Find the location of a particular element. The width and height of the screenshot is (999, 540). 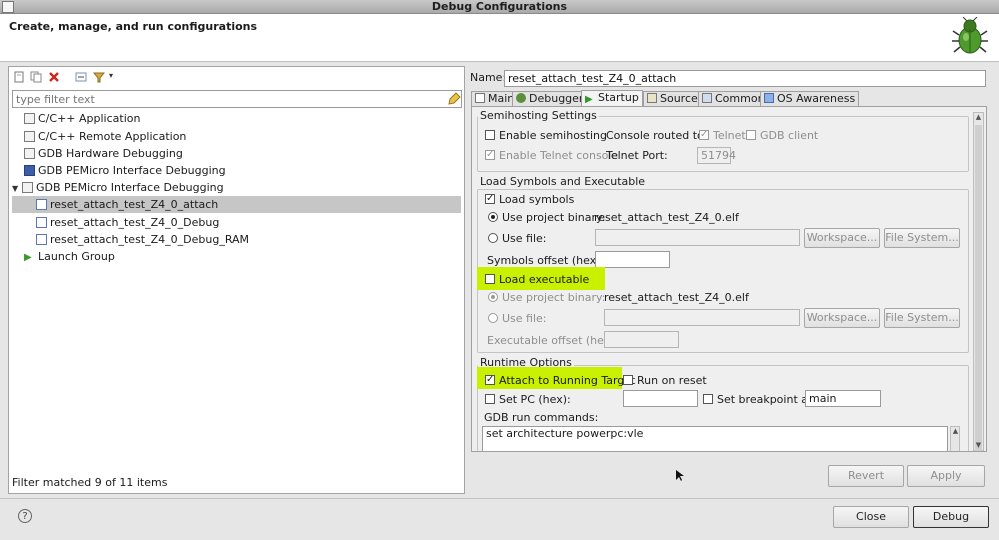

executable-offset-label: Executable offset (hex): is located at coordinates (553, 340).